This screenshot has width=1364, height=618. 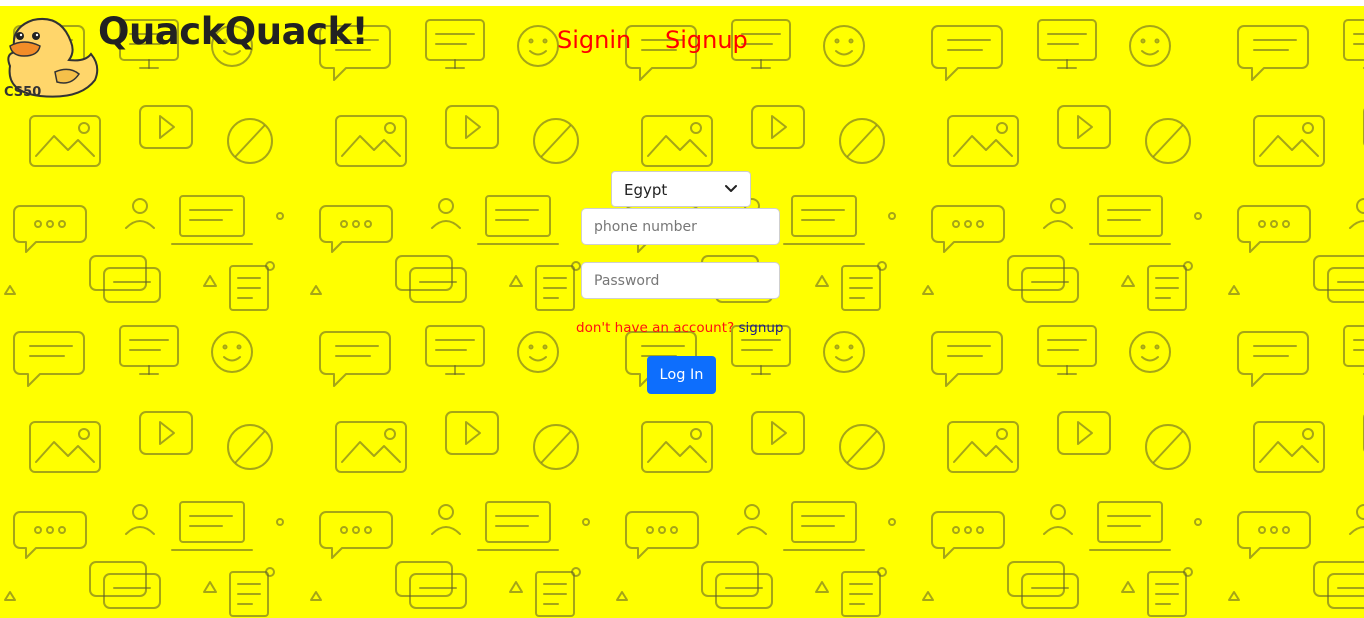 What do you see at coordinates (731, 188) in the screenshot?
I see `chevron-down-icon` at bounding box center [731, 188].